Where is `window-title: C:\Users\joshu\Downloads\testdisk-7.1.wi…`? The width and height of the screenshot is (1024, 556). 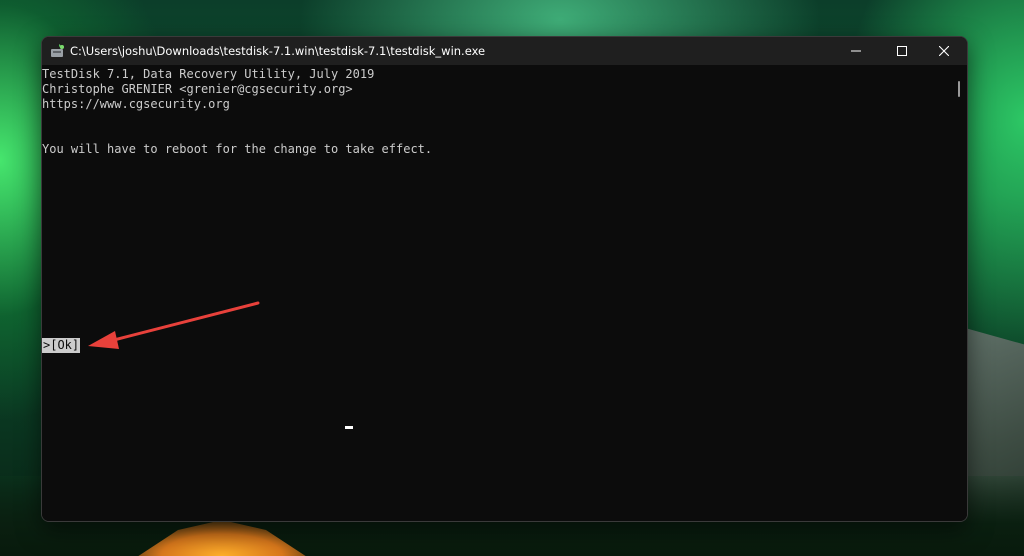 window-title: C:\Users\joshu\Downloads\testdisk-7.1.wi… is located at coordinates (278, 51).